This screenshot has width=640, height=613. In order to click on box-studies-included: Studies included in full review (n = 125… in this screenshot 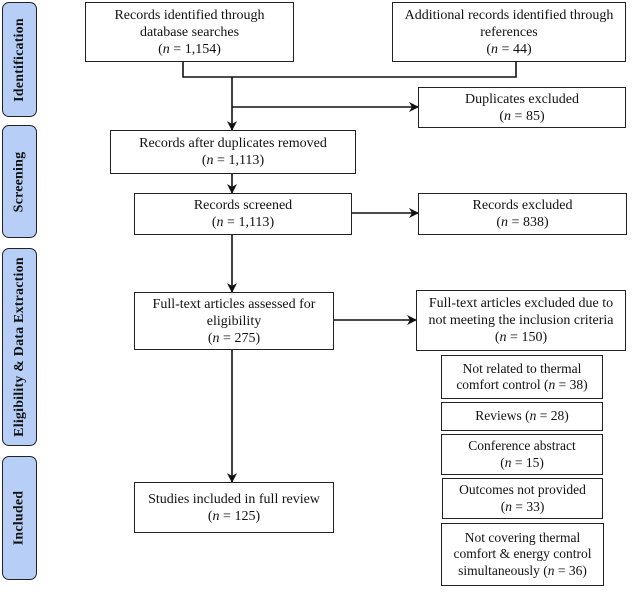, I will do `click(234, 507)`.